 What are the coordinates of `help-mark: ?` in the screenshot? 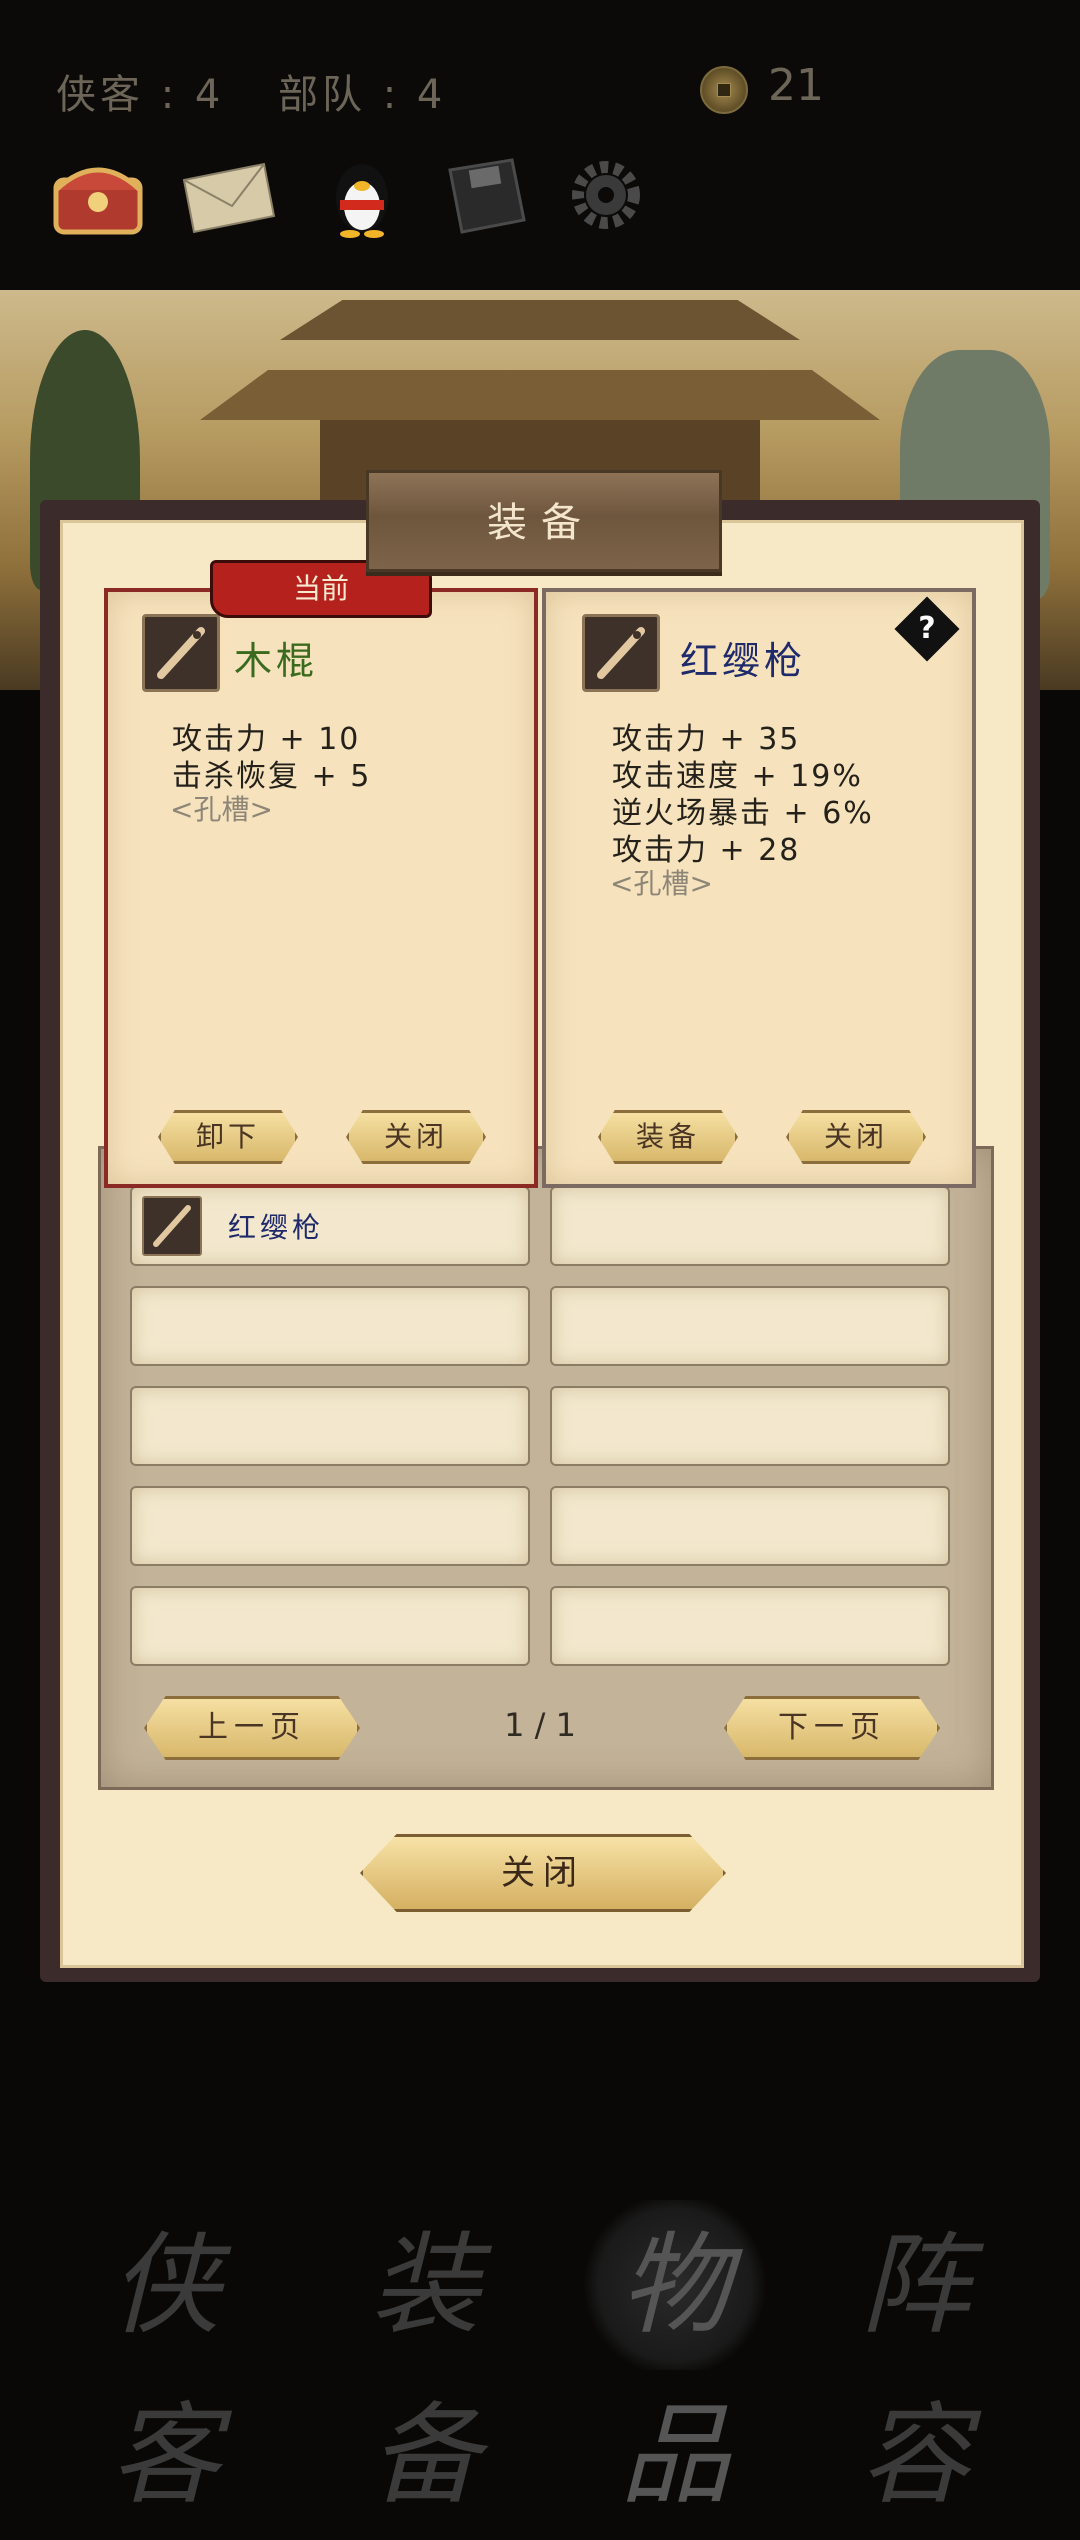 It's located at (927, 628).